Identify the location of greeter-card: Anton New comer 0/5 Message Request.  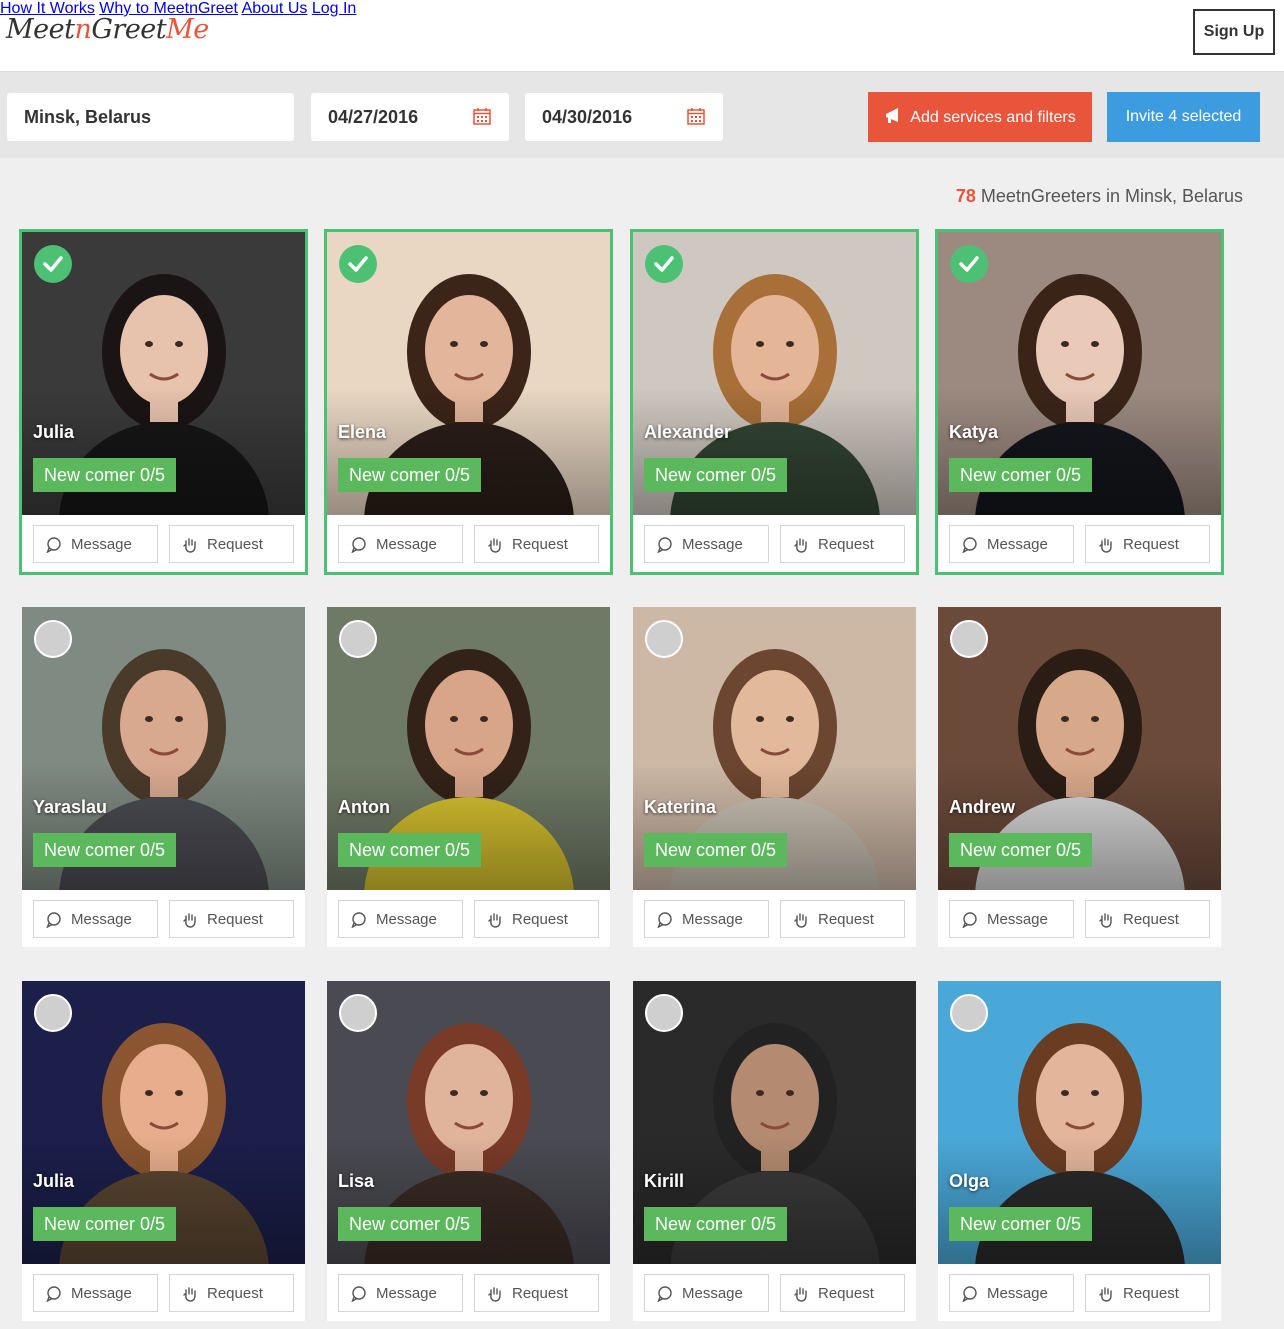
(468, 777).